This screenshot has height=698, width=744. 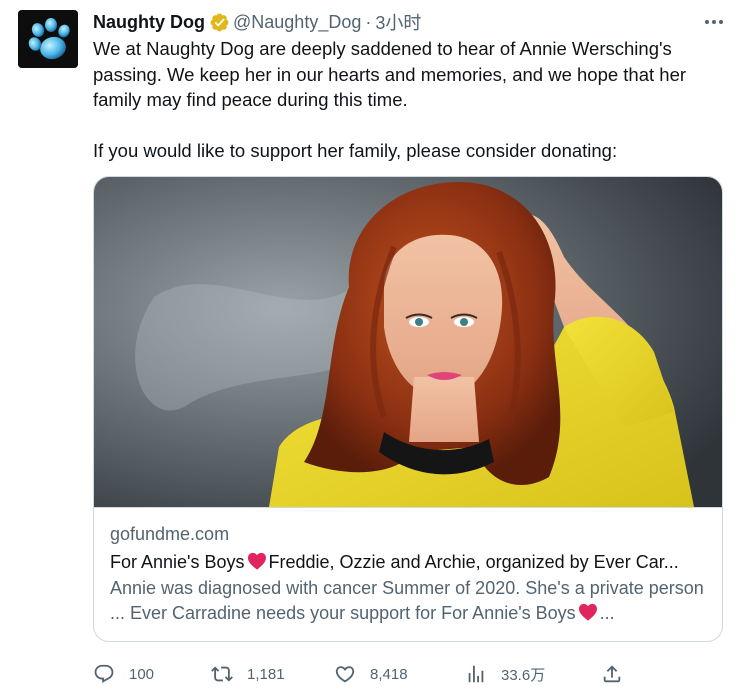 I want to click on card-domain: gofundme.com, so click(x=170, y=534).